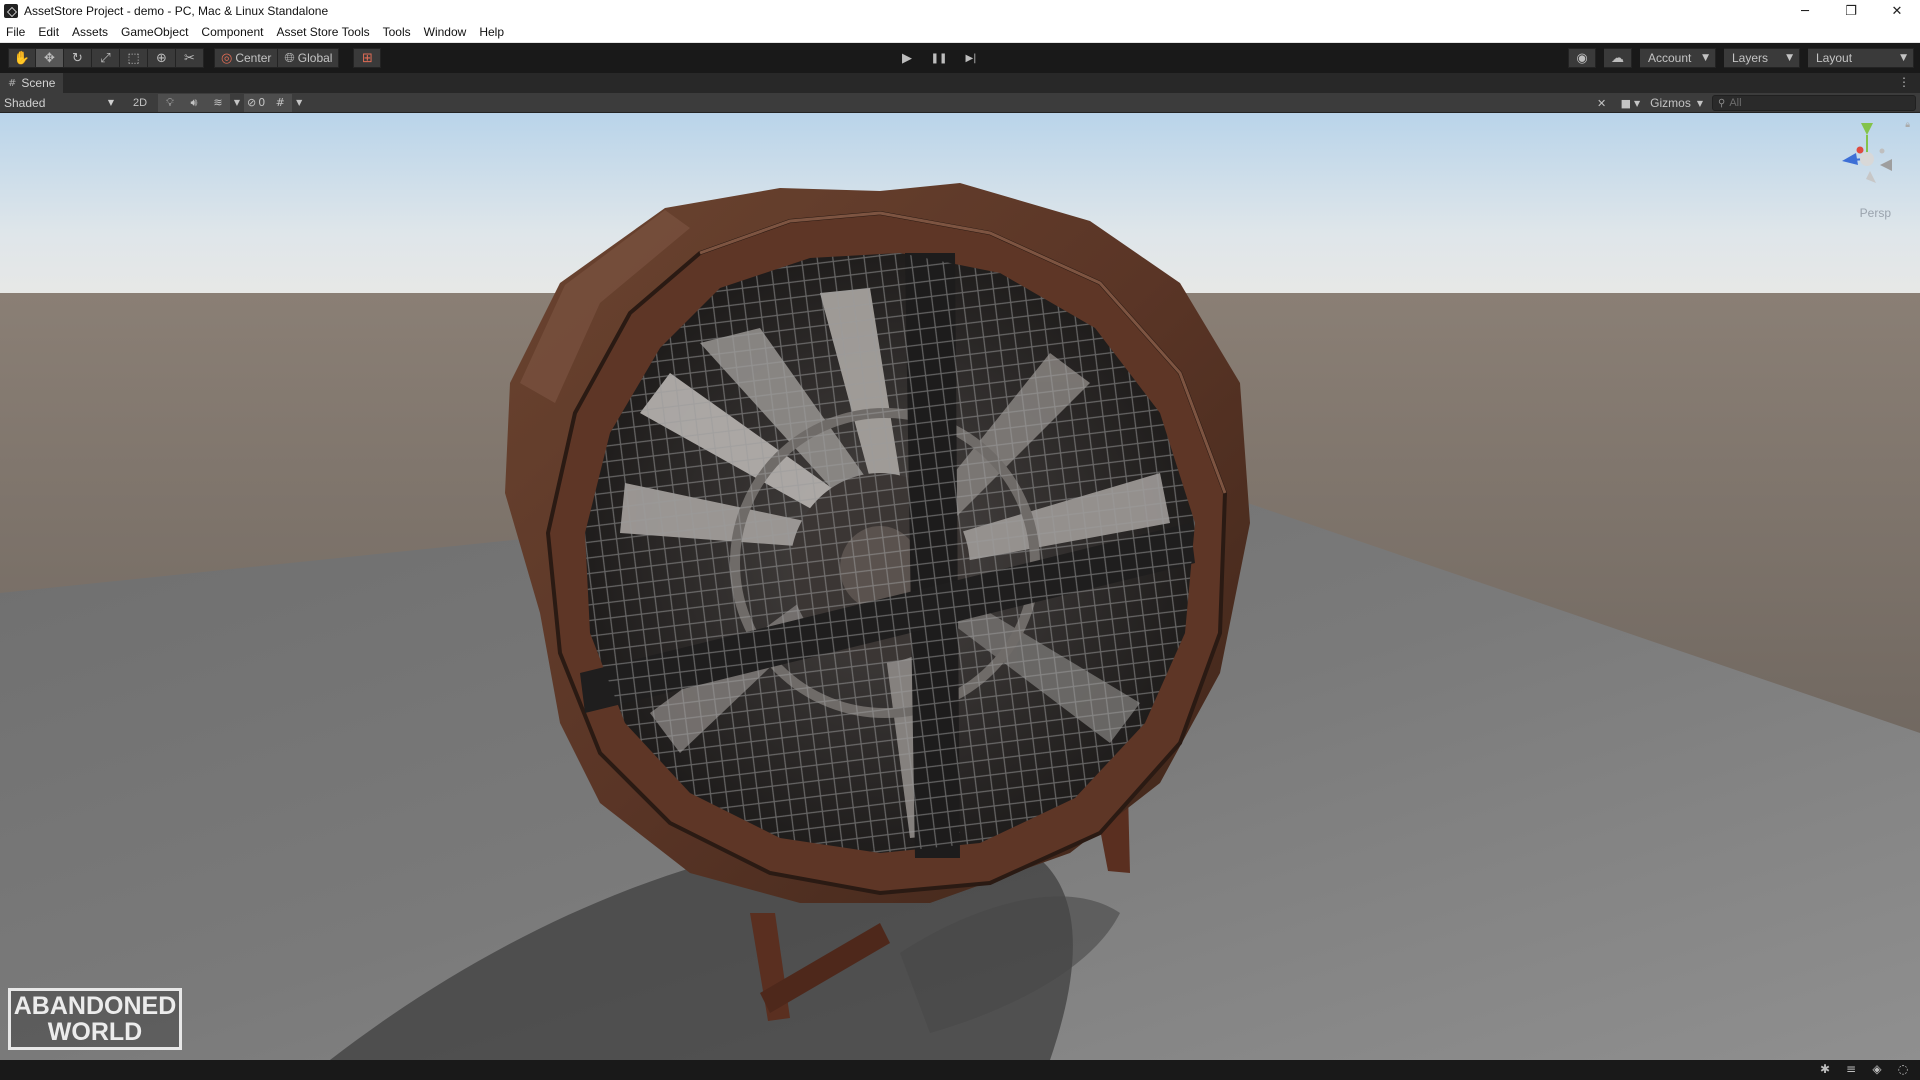 This screenshot has height=1080, width=1920. I want to click on snap-button: ⊞, so click(367, 58).